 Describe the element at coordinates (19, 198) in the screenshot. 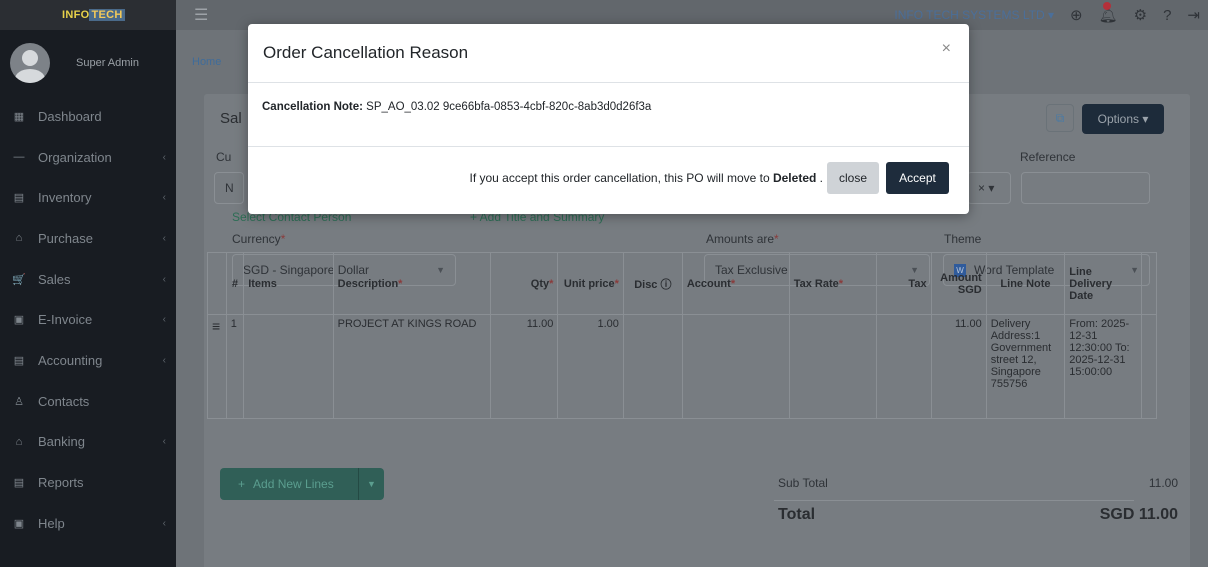

I see `inventory-icon: ▤` at that location.